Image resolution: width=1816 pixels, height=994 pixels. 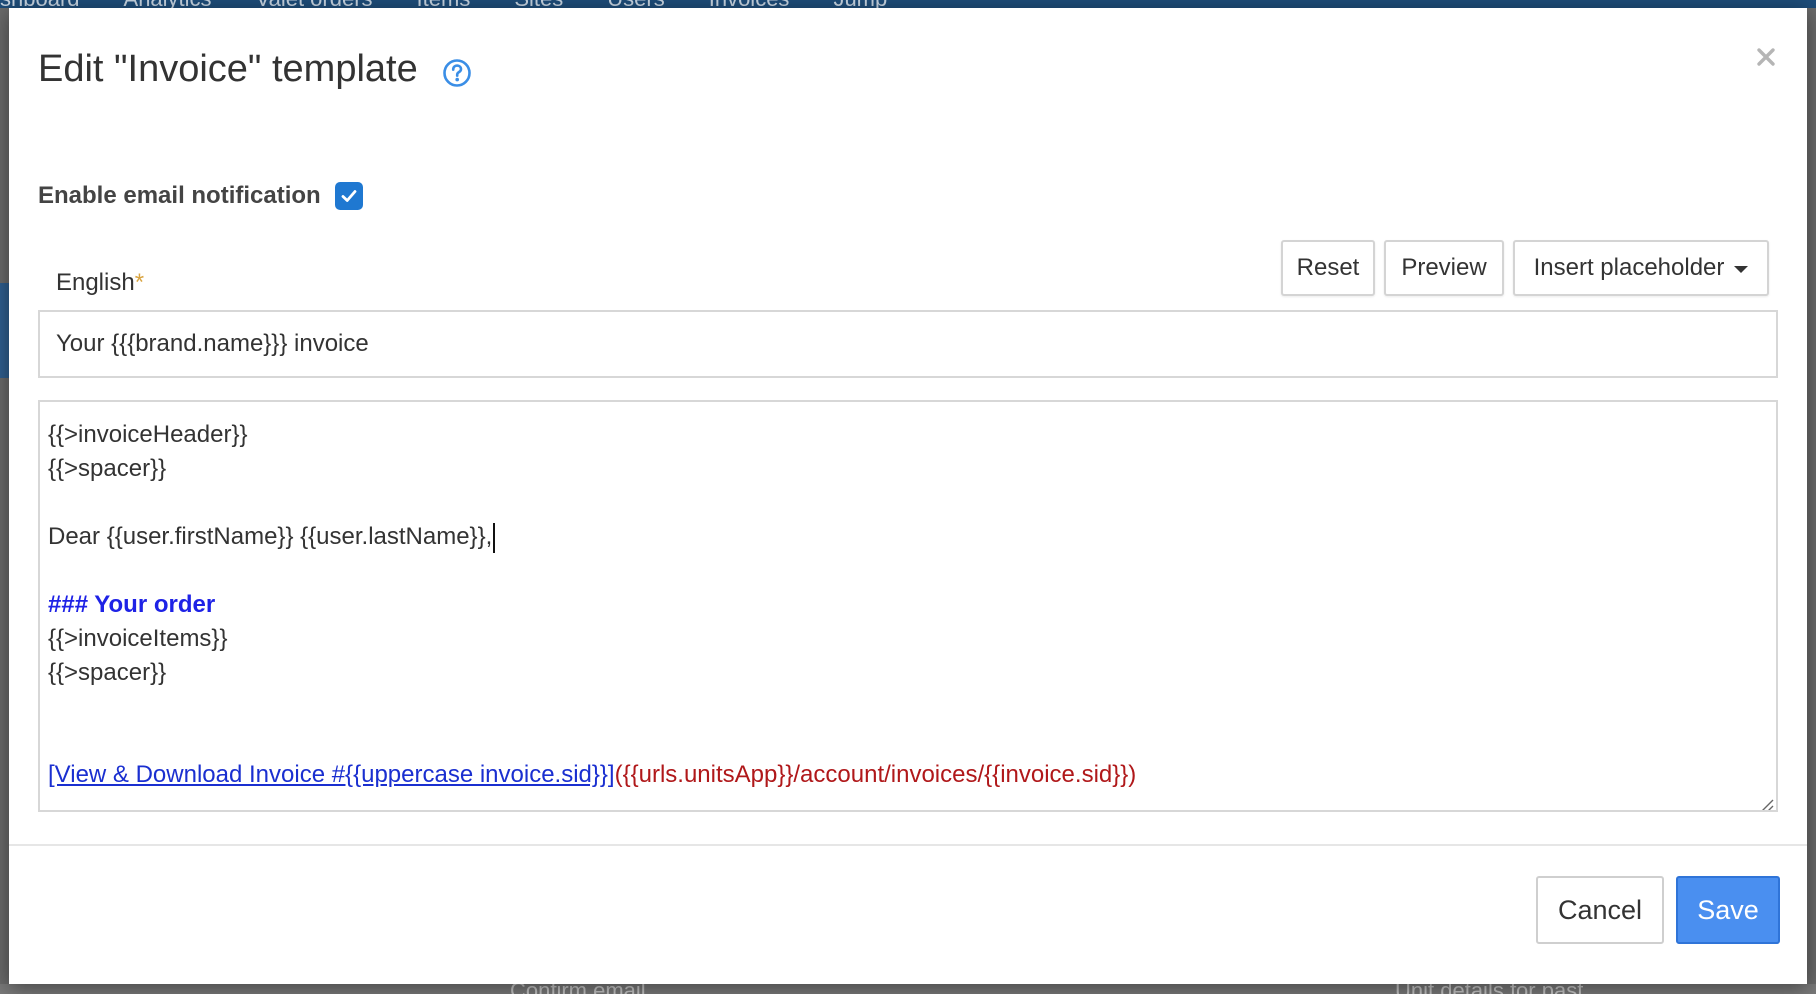 I want to click on text-cursor, so click(x=494, y=537).